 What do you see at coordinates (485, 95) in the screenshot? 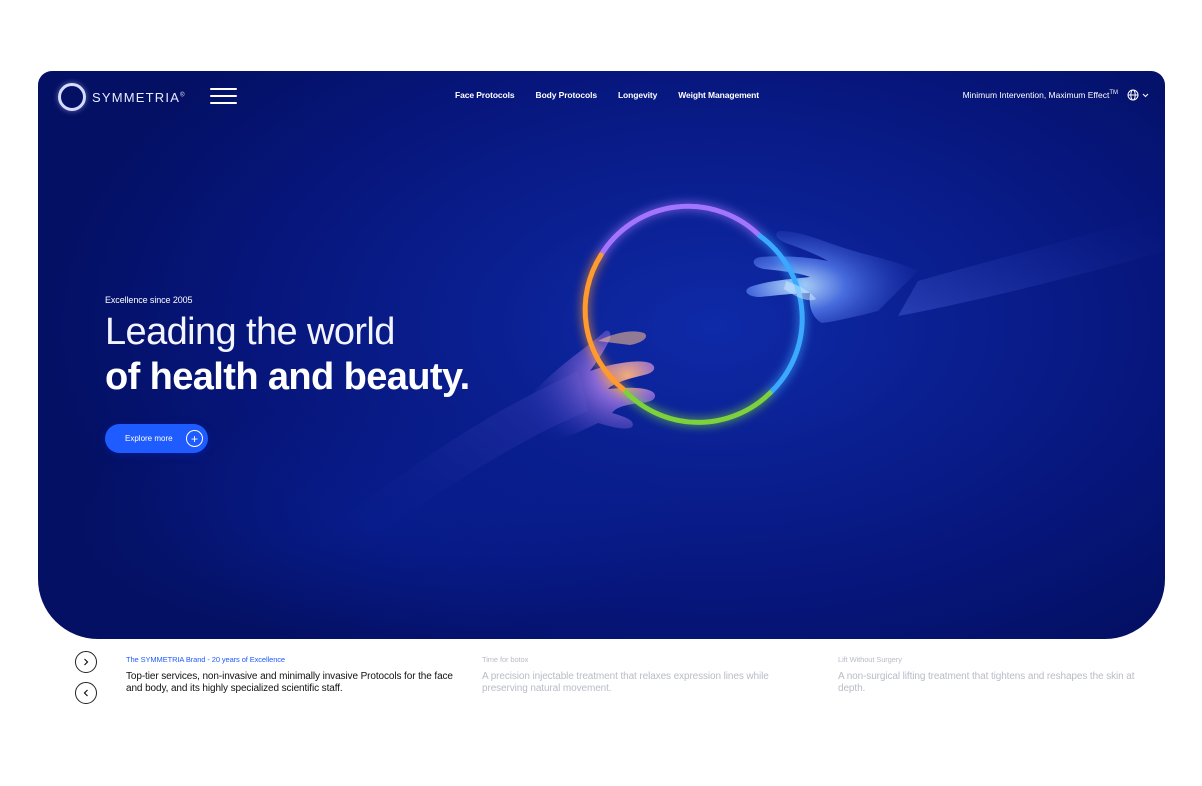
I see `nav-item-face-protocols: Face Protocols` at bounding box center [485, 95].